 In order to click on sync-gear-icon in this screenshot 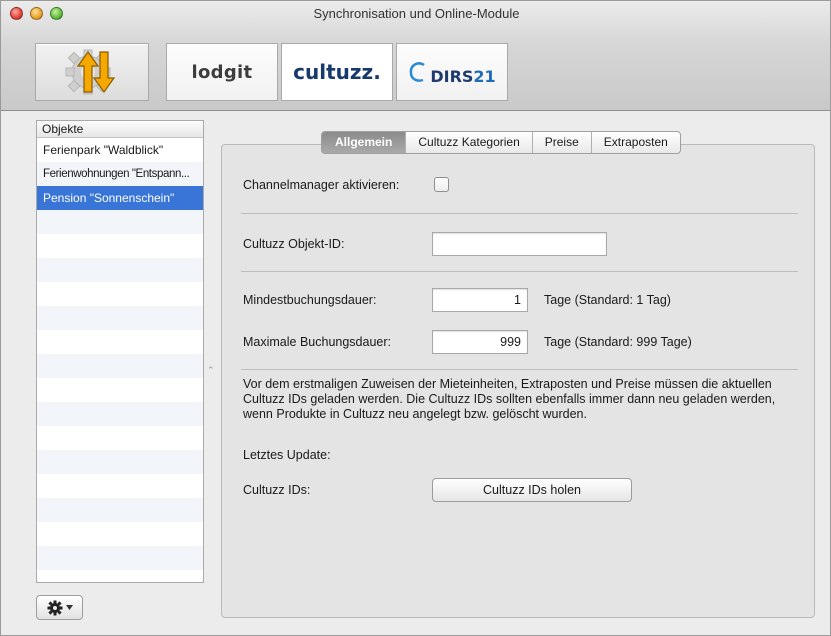, I will do `click(90, 72)`.